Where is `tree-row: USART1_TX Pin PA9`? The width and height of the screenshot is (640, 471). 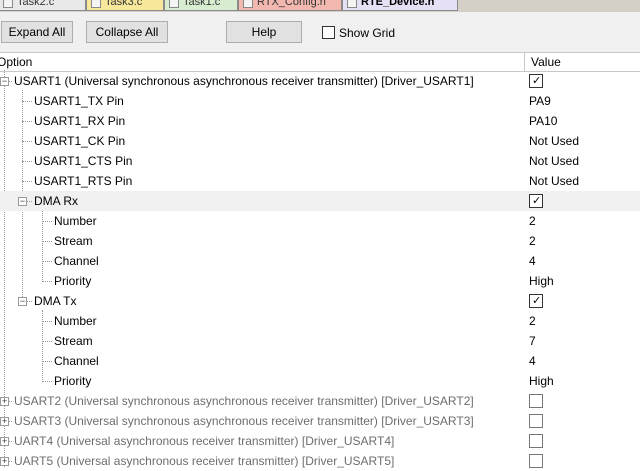 tree-row: USART1_TX Pin PA9 is located at coordinates (320, 101).